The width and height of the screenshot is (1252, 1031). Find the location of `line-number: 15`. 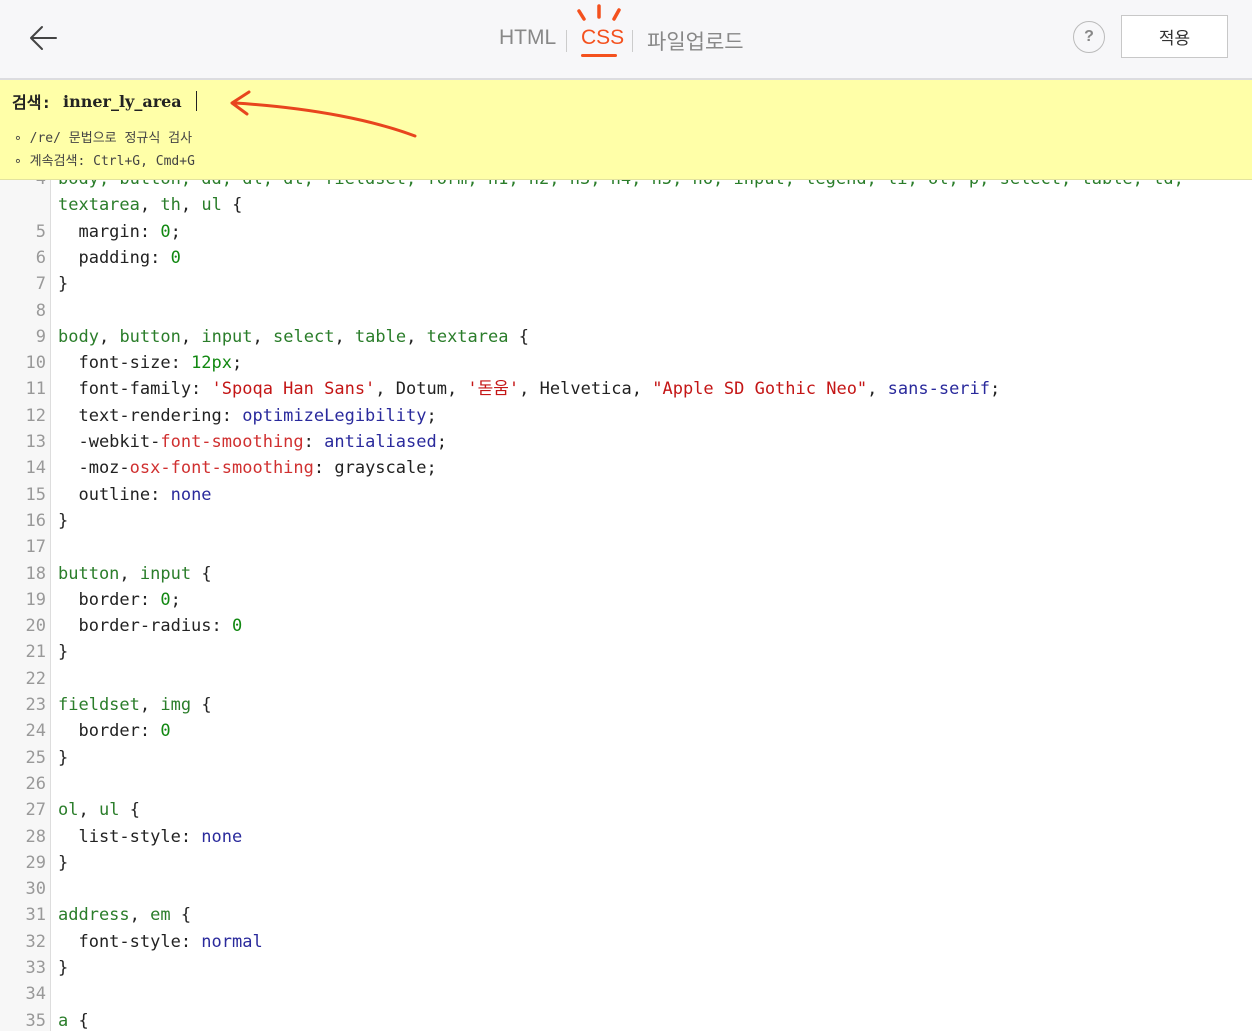

line-number: 15 is located at coordinates (35, 494).